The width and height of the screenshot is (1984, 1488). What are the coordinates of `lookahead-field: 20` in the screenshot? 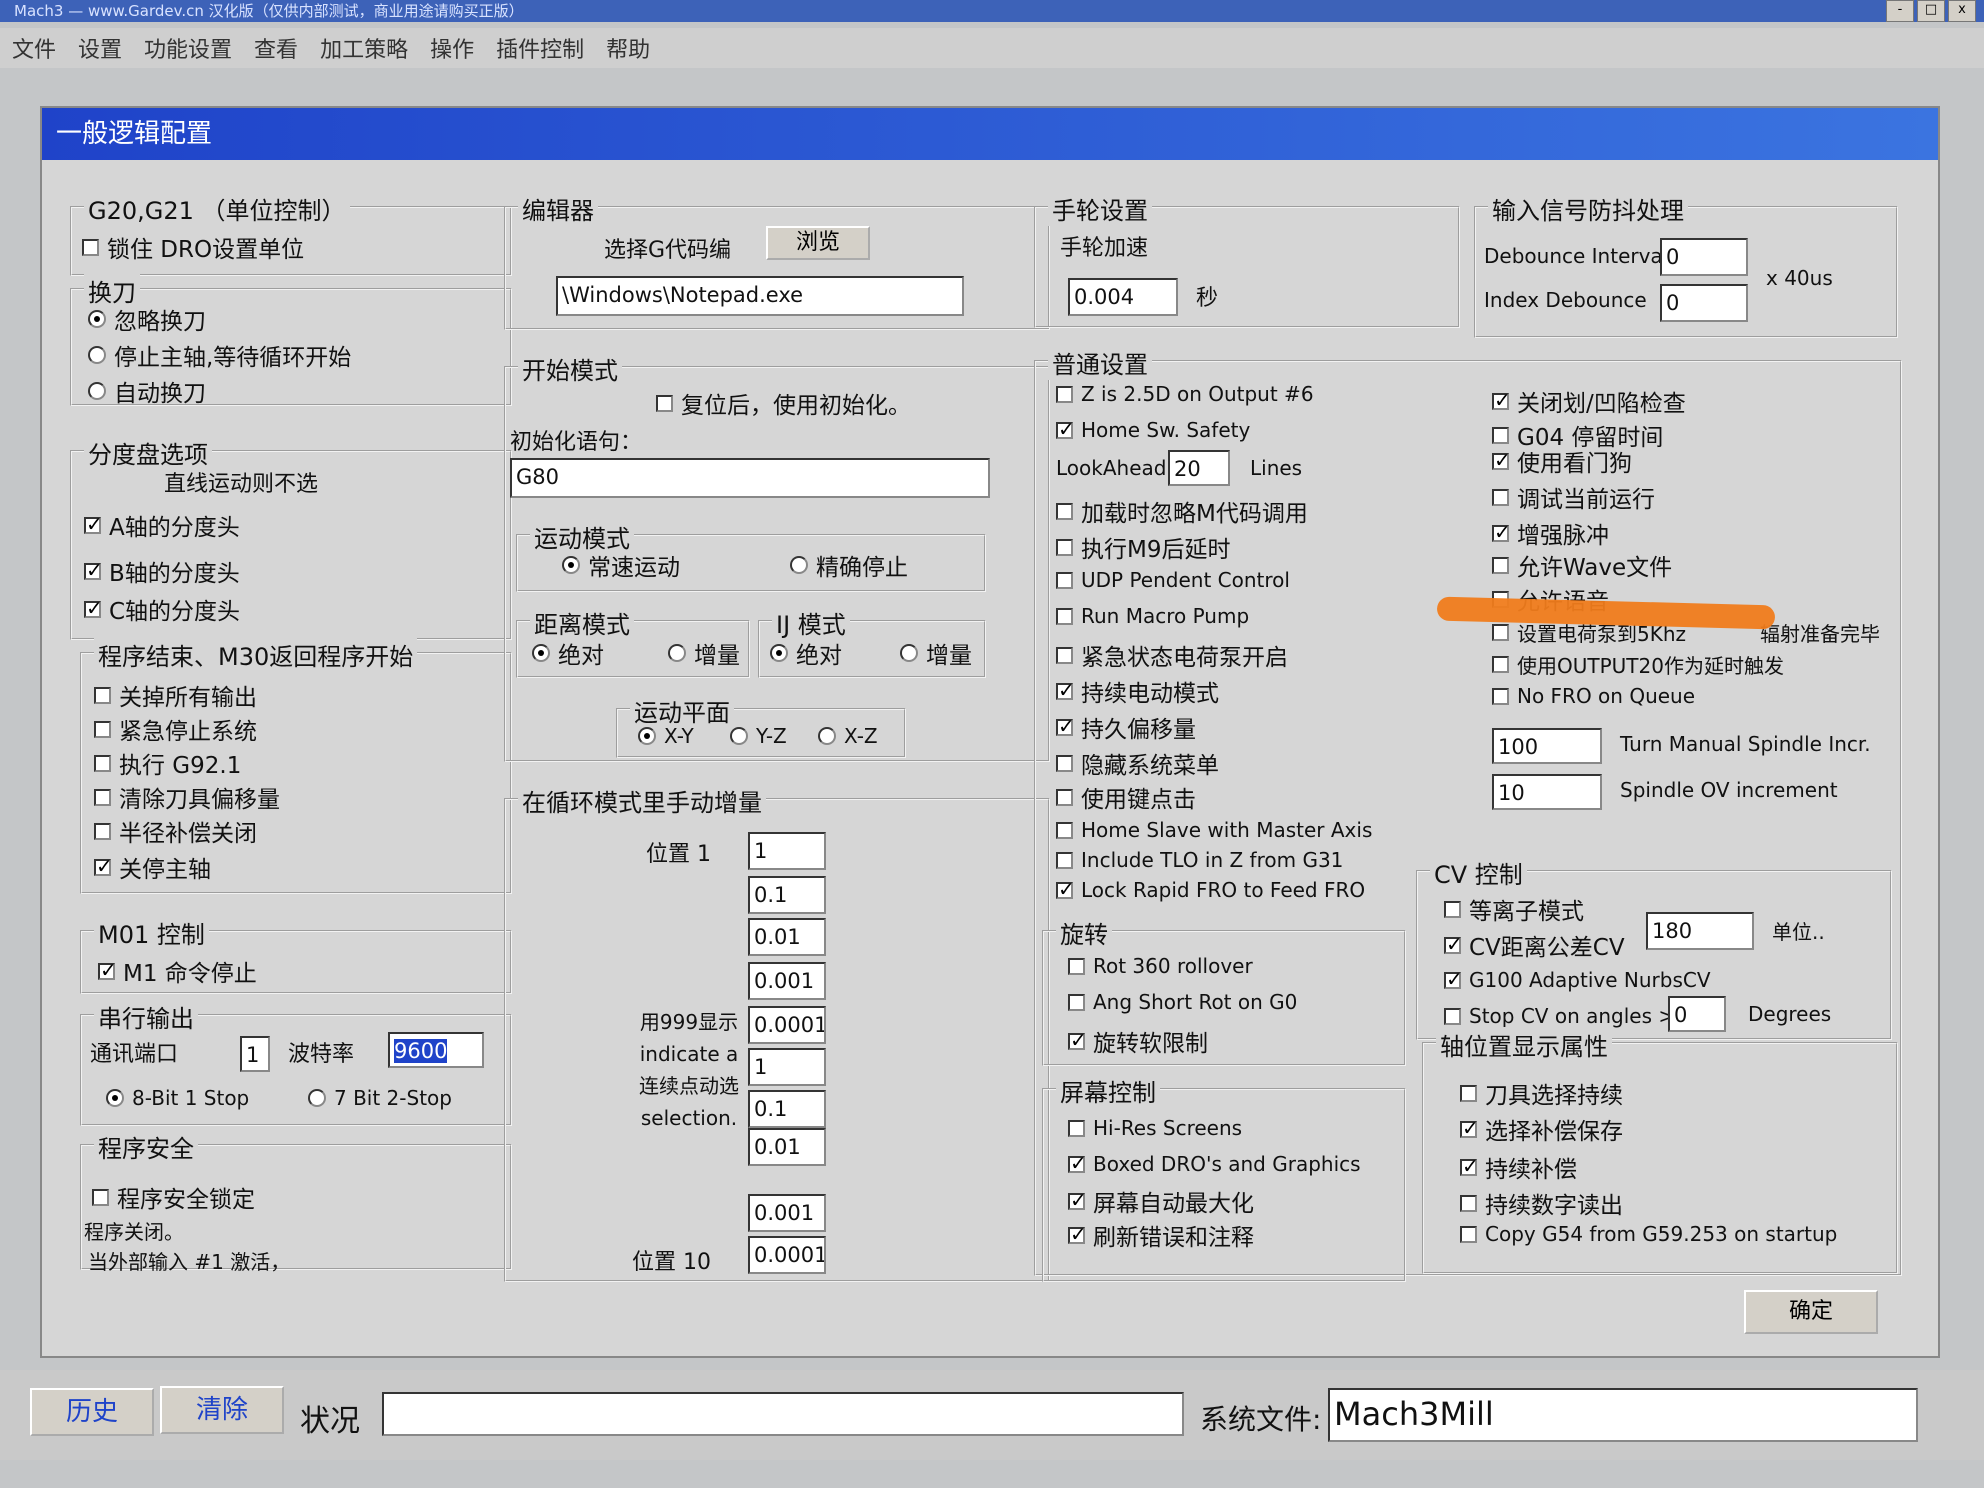 It's located at (1199, 468).